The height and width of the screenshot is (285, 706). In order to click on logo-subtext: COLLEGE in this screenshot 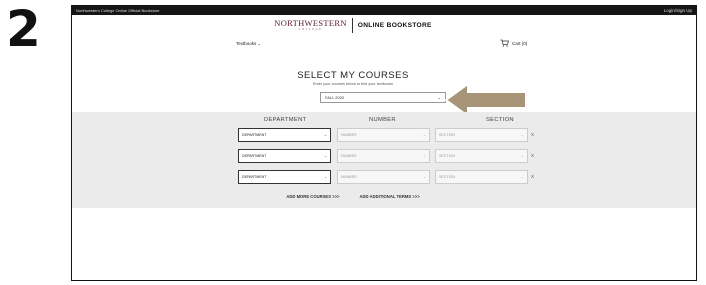, I will do `click(310, 29)`.